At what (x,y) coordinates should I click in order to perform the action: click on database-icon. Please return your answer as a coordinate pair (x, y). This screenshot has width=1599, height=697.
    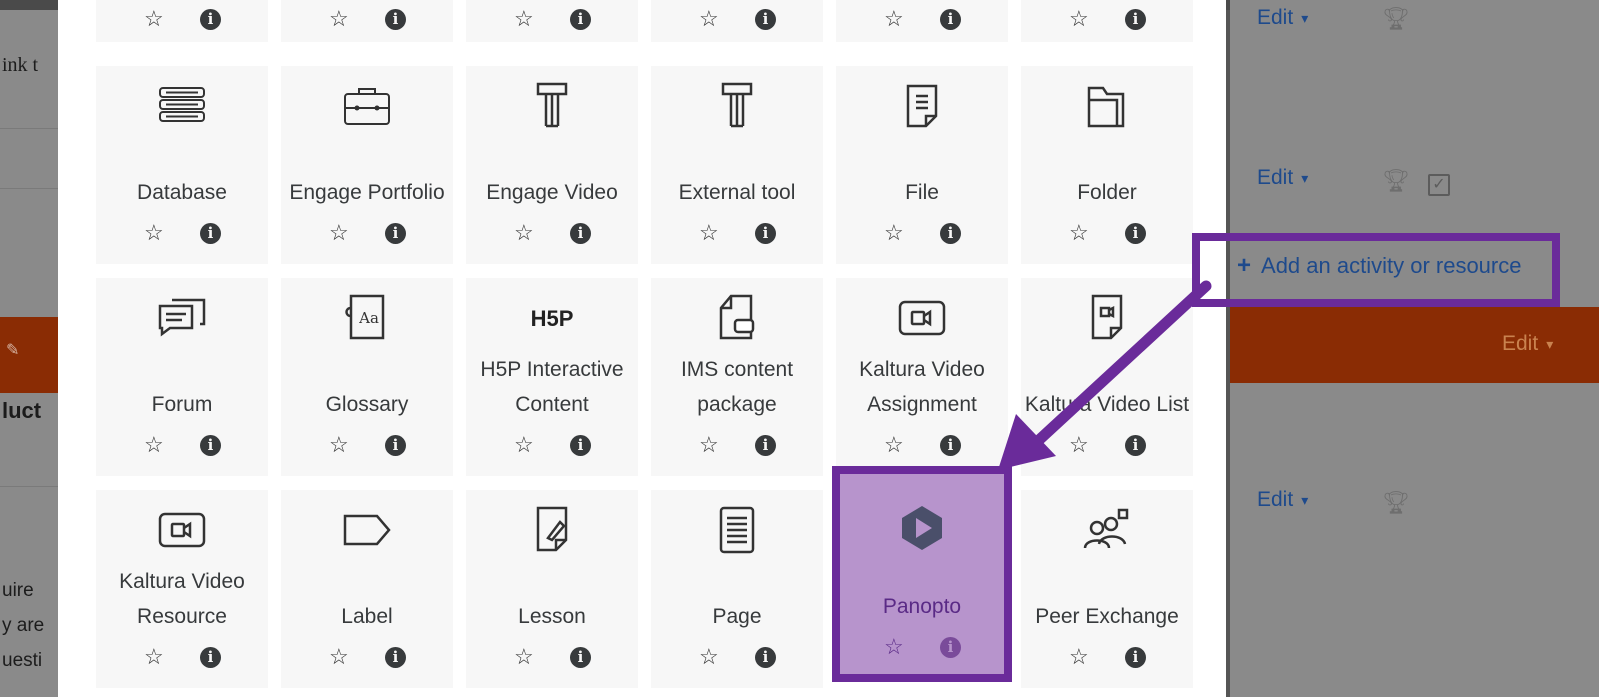
    Looking at the image, I should click on (182, 104).